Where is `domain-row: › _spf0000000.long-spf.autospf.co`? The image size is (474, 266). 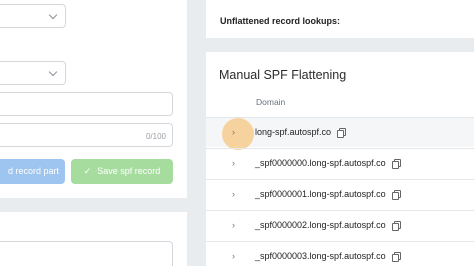 domain-row: › _spf0000000.long-spf.autospf.co is located at coordinates (340, 163).